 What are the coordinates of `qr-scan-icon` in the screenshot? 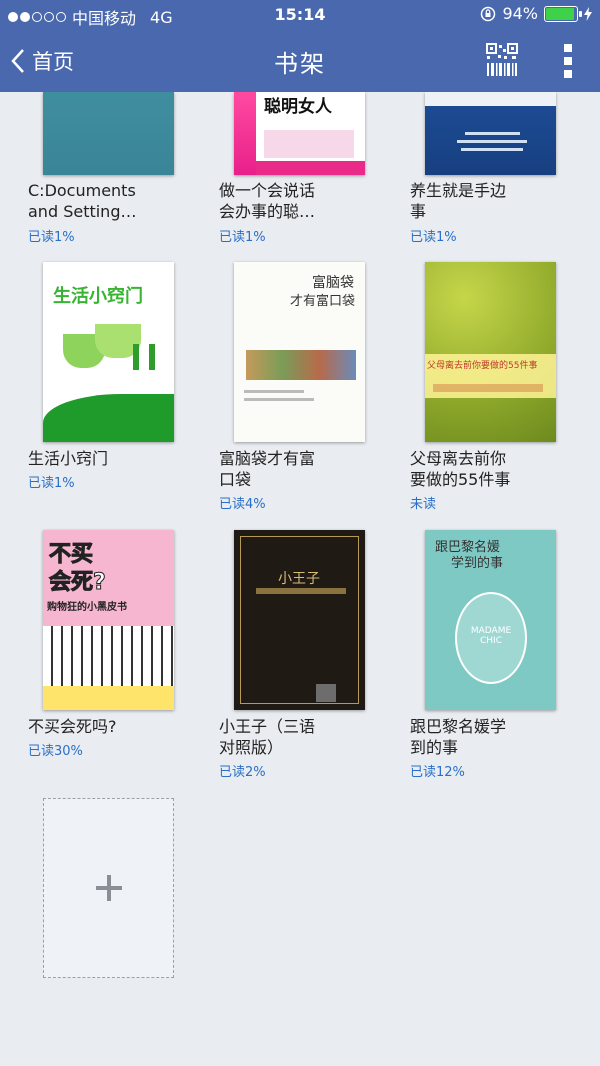 It's located at (502, 60).